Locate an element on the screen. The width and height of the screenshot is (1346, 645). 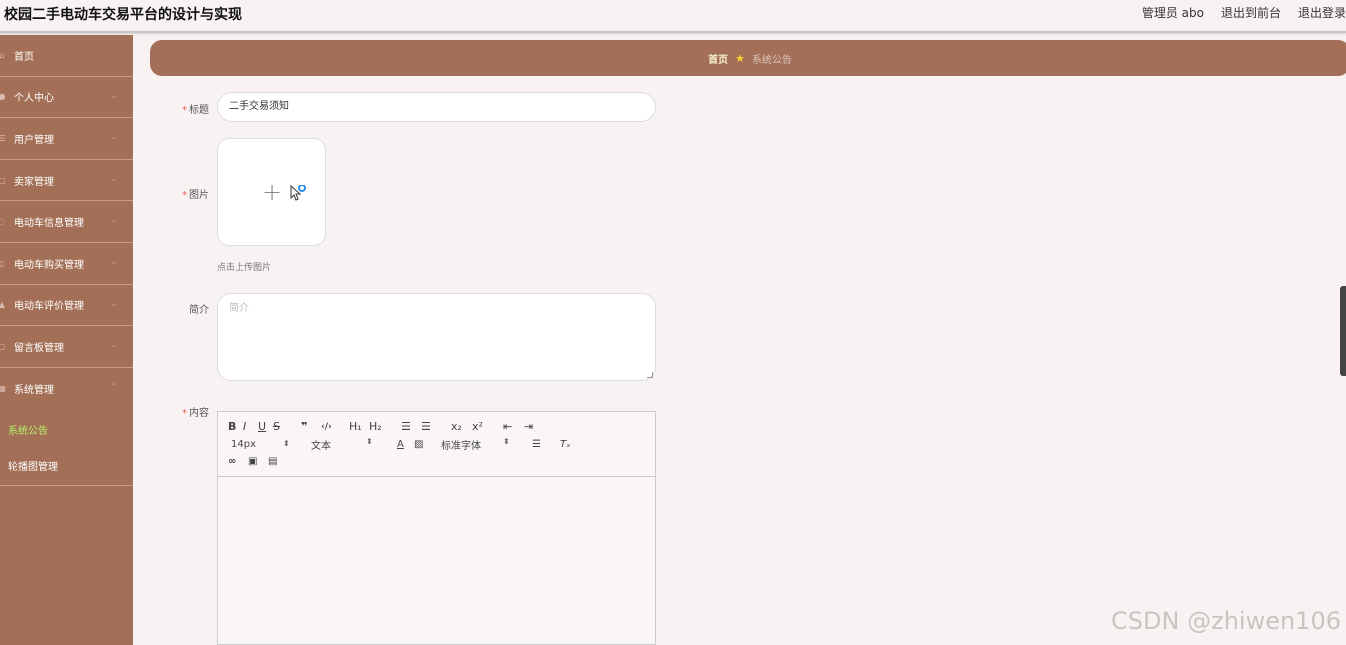
image-upload-button: + is located at coordinates (271, 192).